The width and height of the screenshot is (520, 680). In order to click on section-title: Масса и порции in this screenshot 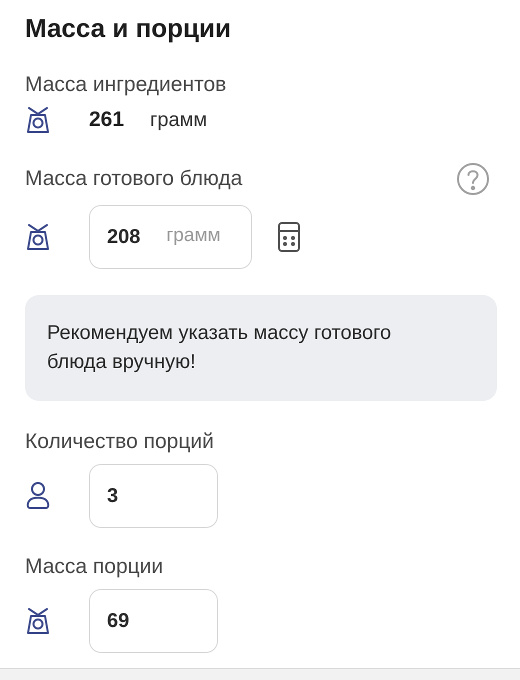, I will do `click(128, 28)`.